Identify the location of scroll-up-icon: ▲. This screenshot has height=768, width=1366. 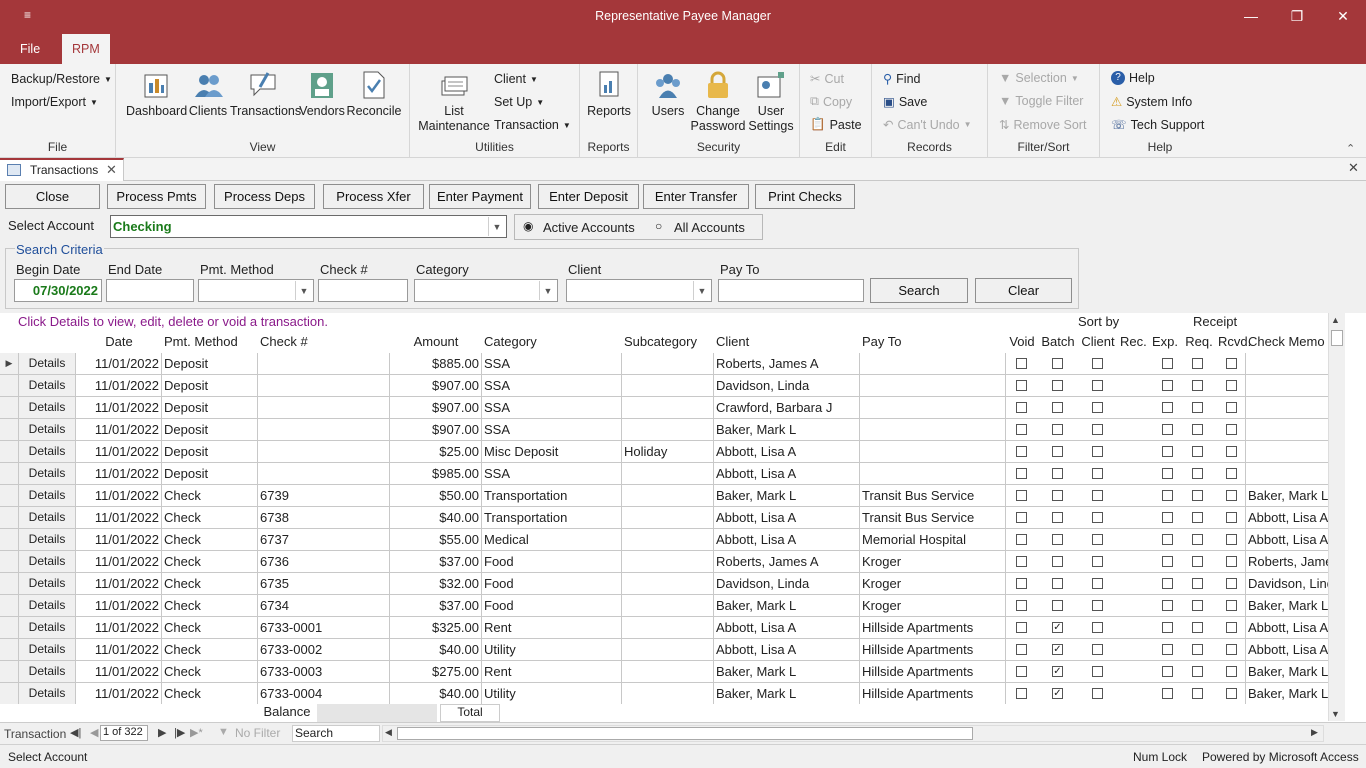
(1335, 320).